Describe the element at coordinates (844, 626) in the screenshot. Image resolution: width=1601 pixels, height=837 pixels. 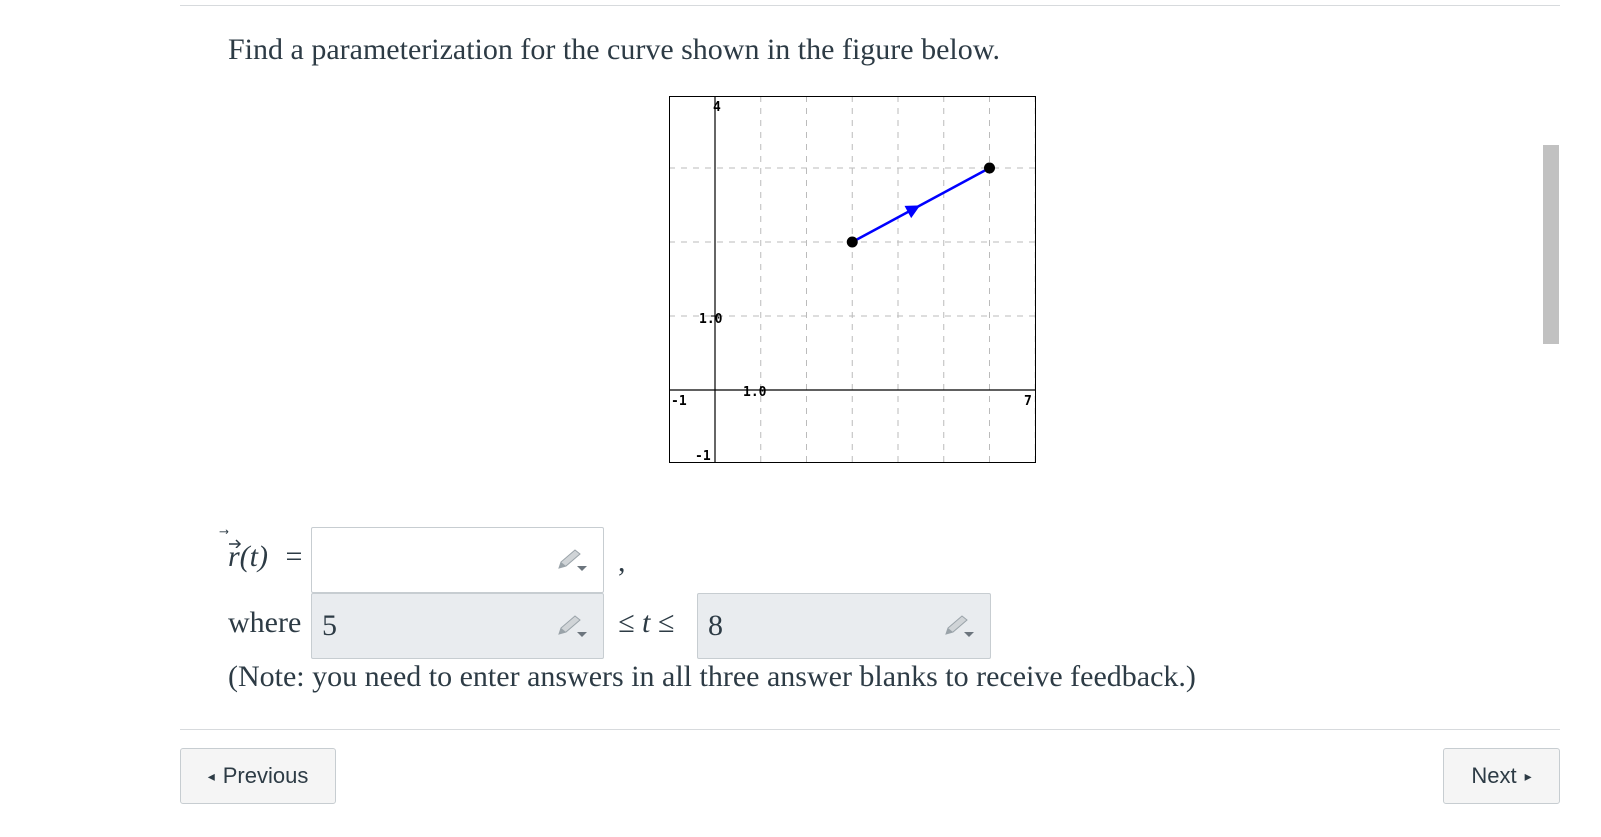
I see `upper-bound-input: 8` at that location.